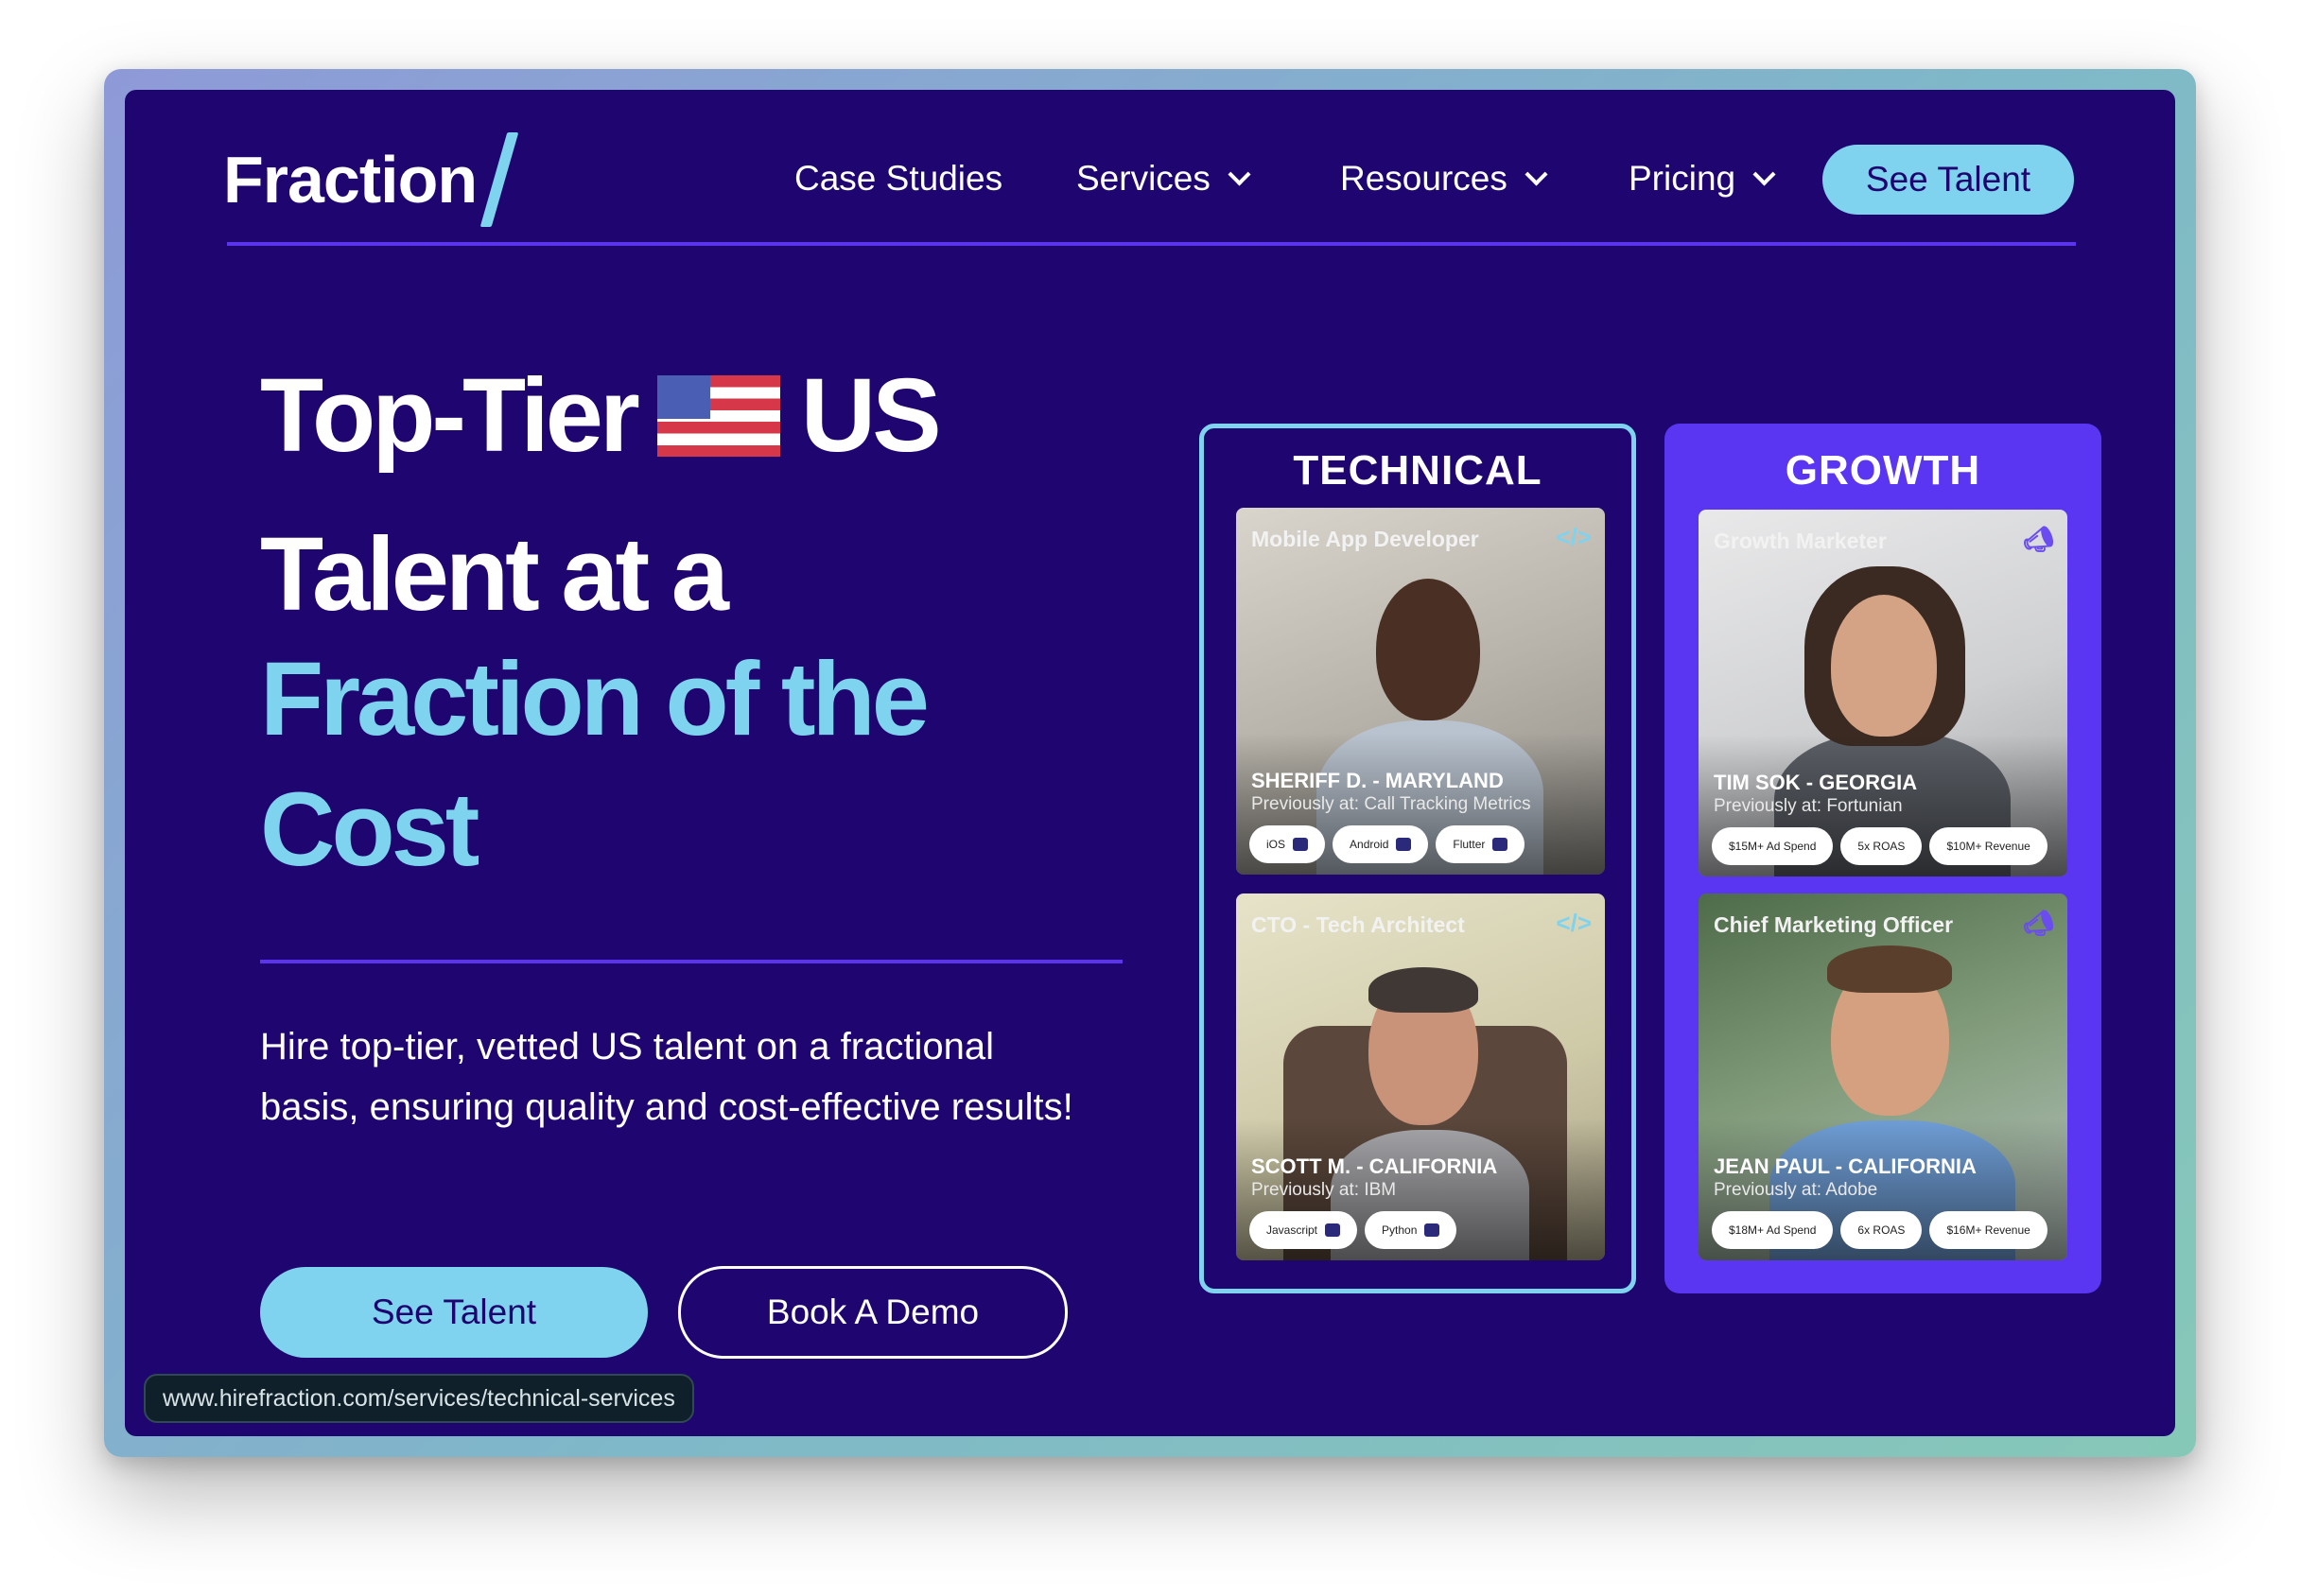 This screenshot has height=1596, width=2300. What do you see at coordinates (1800, 541) in the screenshot?
I see `talent-role: Growth Marketer` at bounding box center [1800, 541].